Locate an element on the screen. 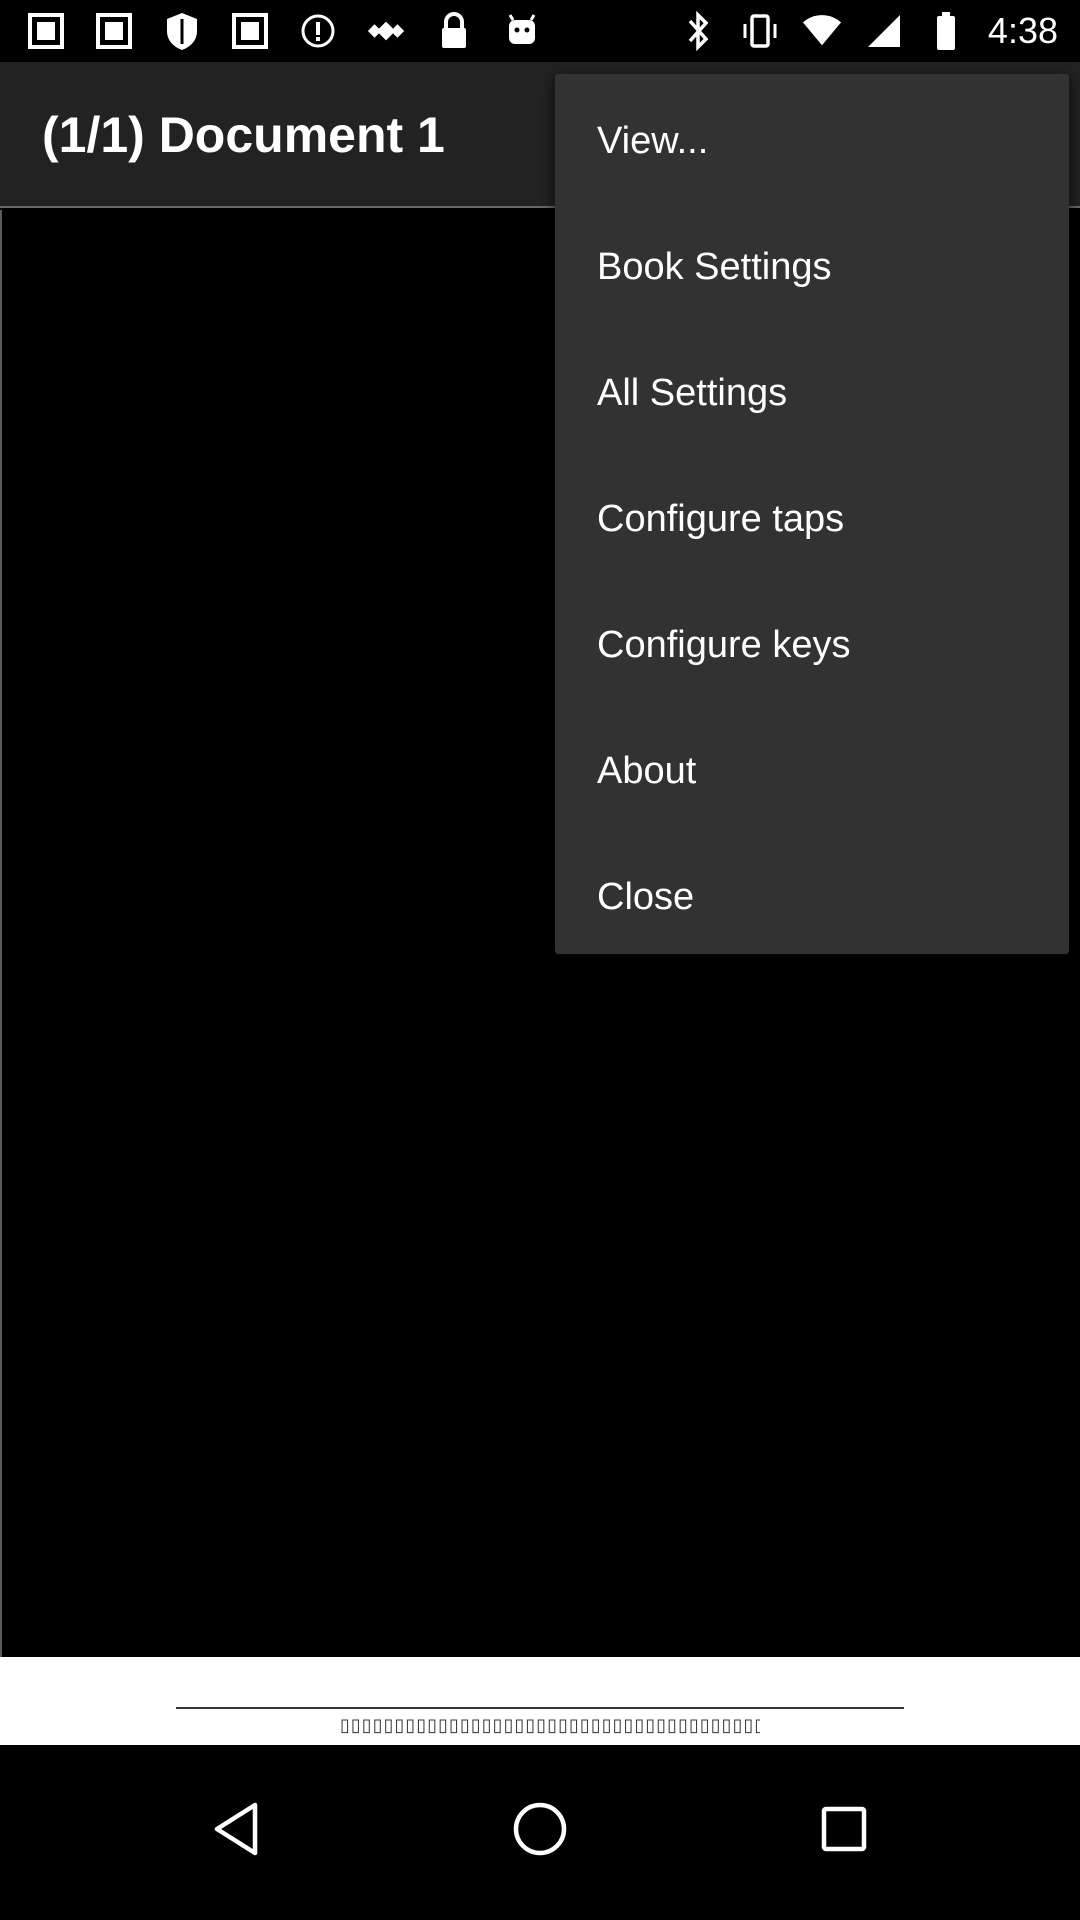 The image size is (1080, 1920). recents-icon is located at coordinates (844, 1831).